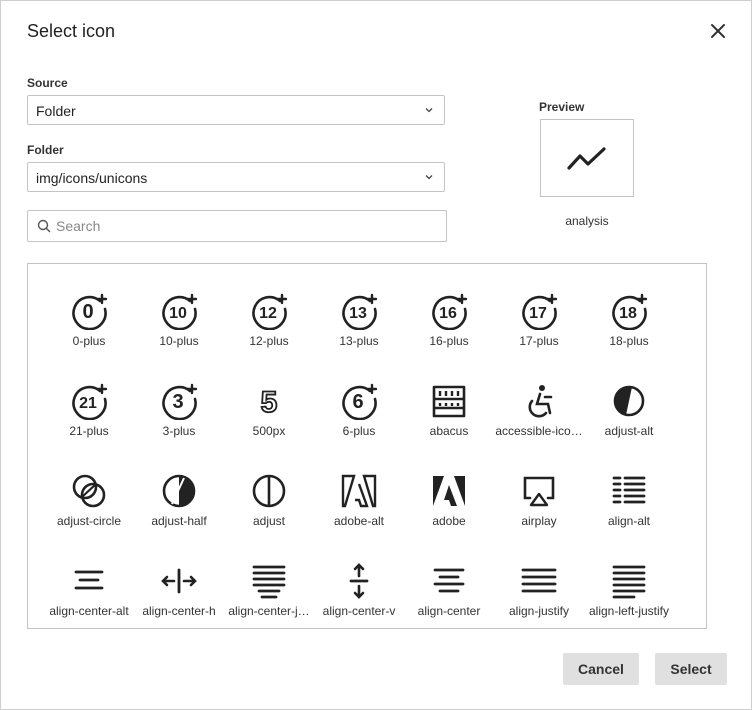 The height and width of the screenshot is (710, 752). What do you see at coordinates (718, 31) in the screenshot?
I see `close-icon` at bounding box center [718, 31].